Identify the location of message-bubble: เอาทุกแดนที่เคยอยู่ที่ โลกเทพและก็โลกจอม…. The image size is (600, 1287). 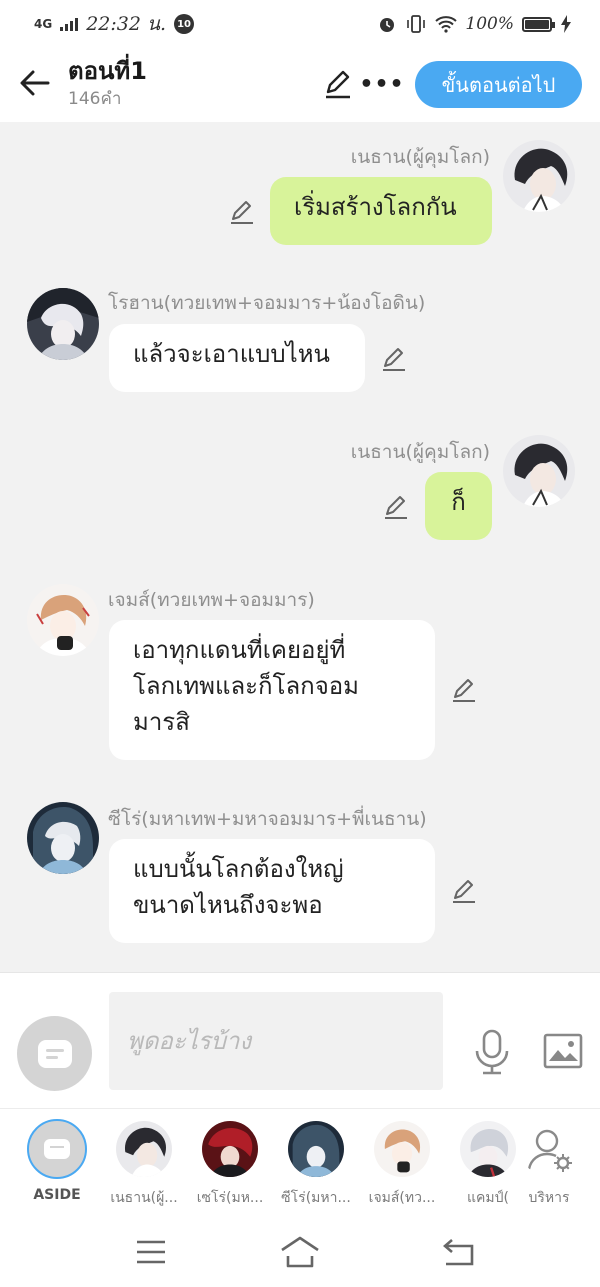
(272, 690).